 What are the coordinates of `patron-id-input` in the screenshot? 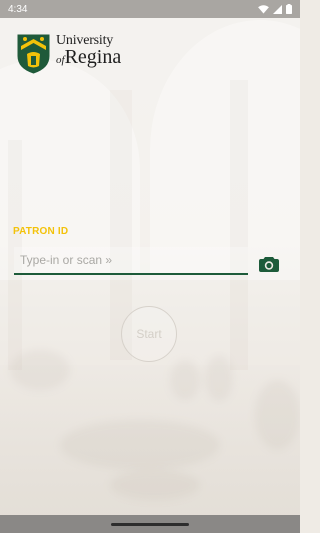 It's located at (131, 261).